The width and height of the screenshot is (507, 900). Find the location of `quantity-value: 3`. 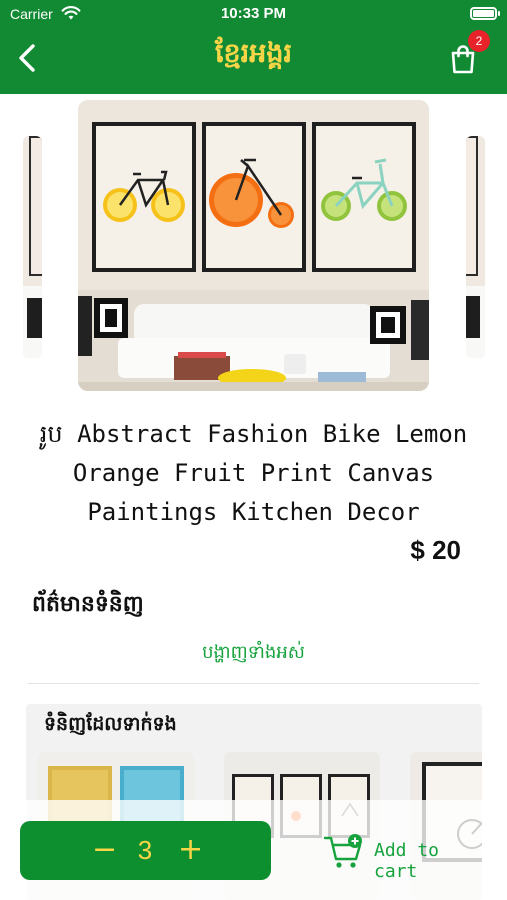

quantity-value: 3 is located at coordinates (145, 850).